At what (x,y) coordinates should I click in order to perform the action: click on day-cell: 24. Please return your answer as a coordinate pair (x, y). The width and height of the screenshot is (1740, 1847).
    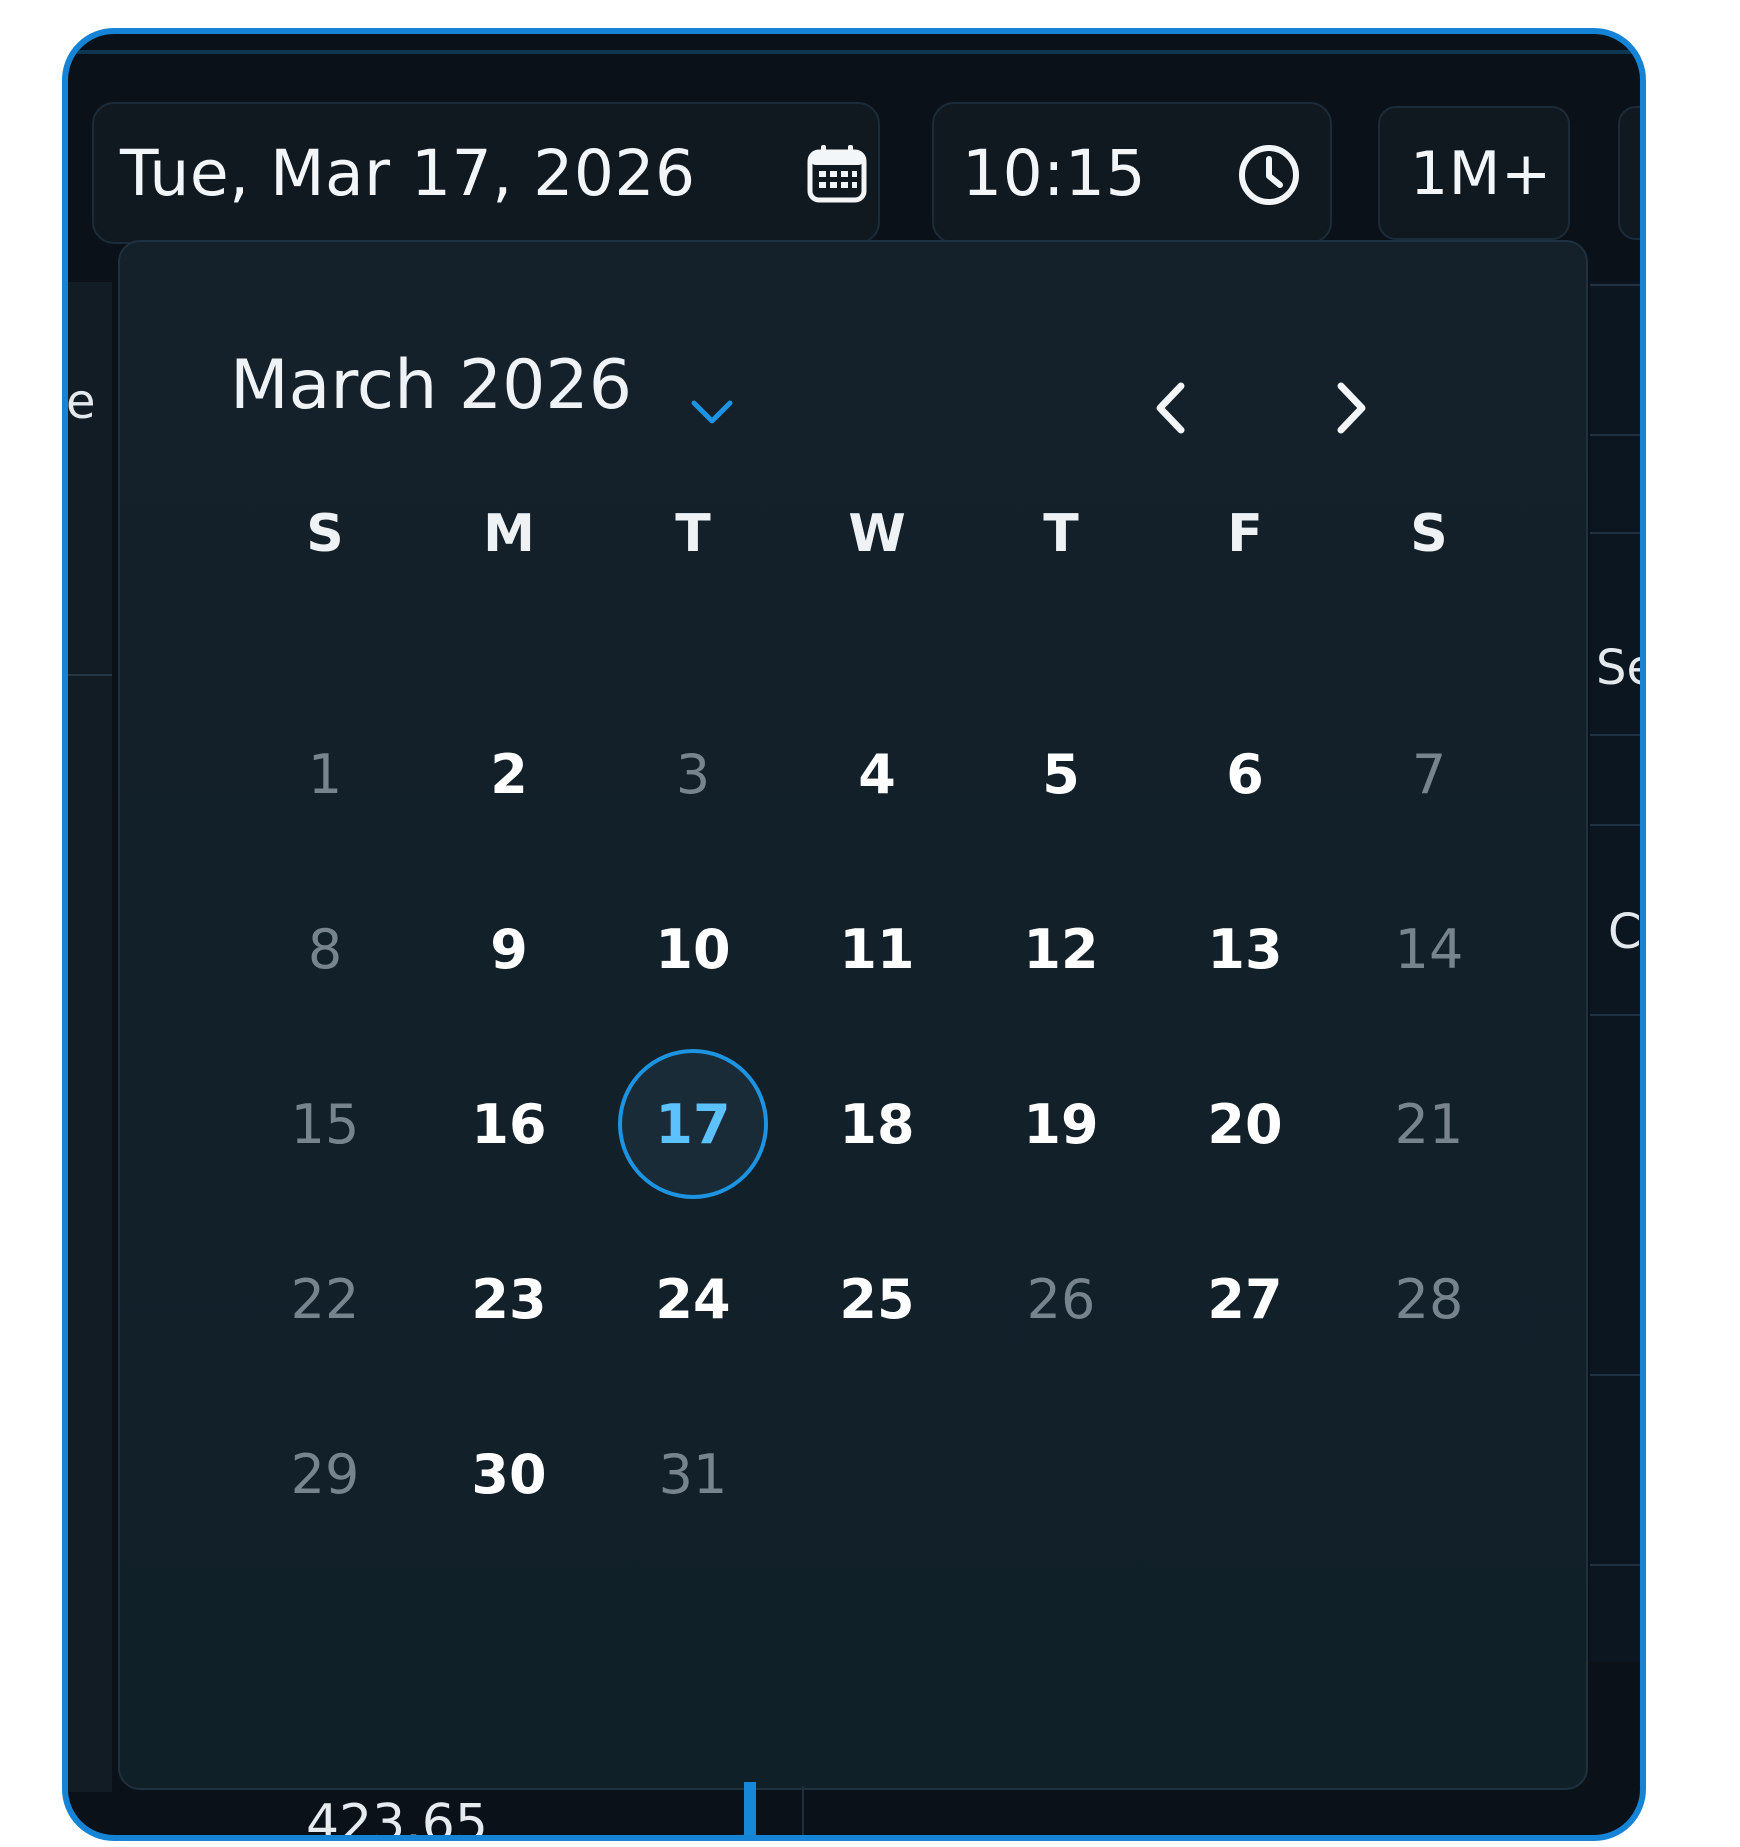
    Looking at the image, I should click on (693, 1299).